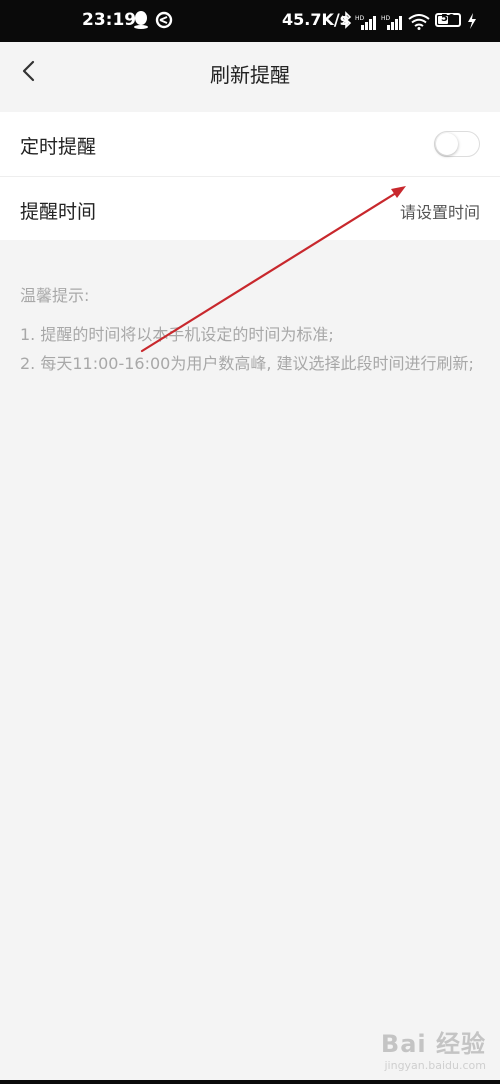 The width and height of the screenshot is (500, 1084). What do you see at coordinates (447, 144) in the screenshot?
I see `toggle-knob` at bounding box center [447, 144].